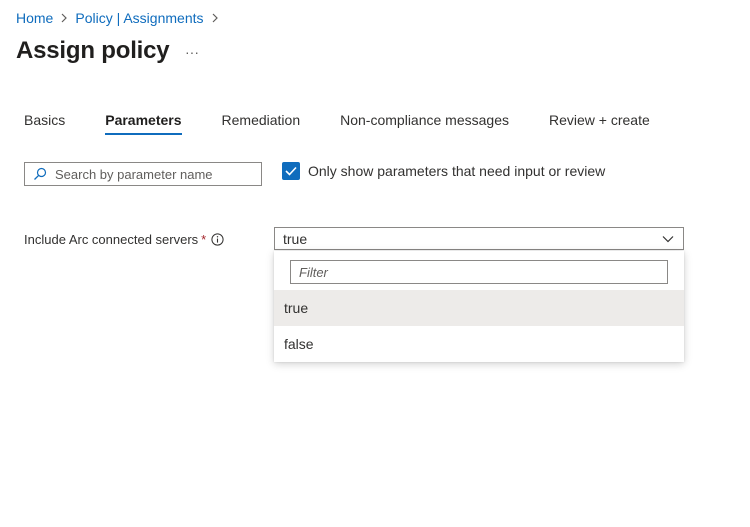  Describe the element at coordinates (479, 238) in the screenshot. I see `include-arc-servers-dropdown: true` at that location.